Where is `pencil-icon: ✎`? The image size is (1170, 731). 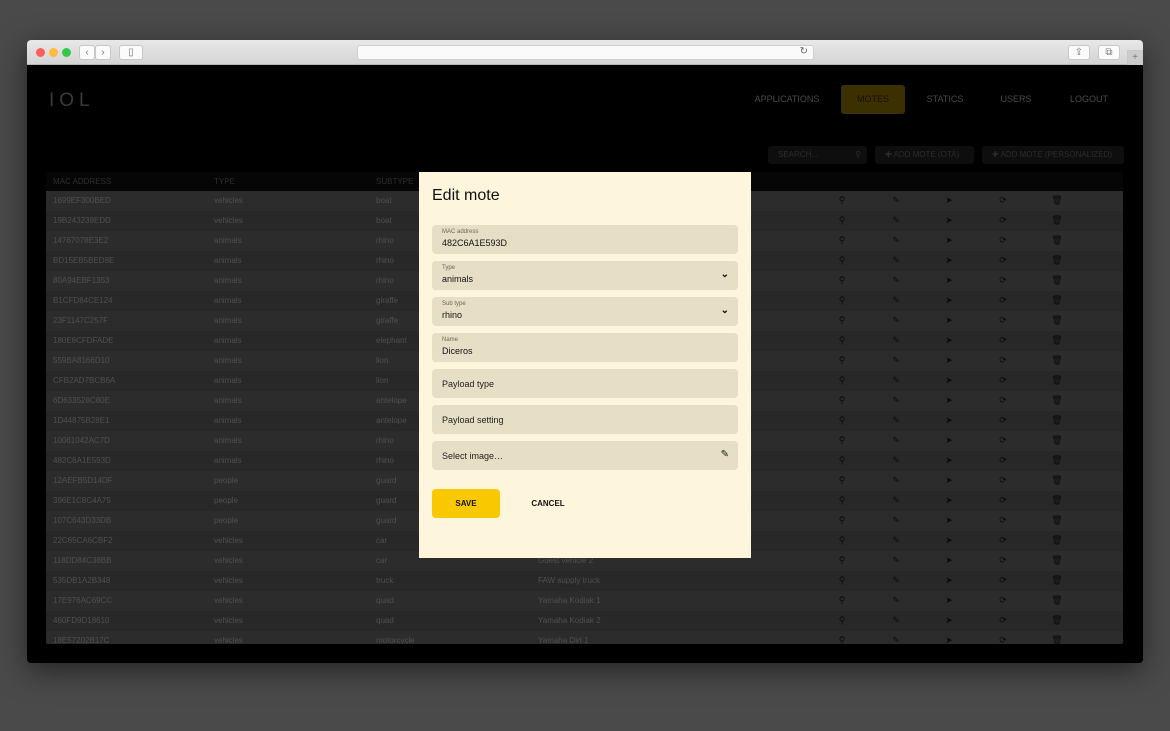 pencil-icon: ✎ is located at coordinates (725, 454).